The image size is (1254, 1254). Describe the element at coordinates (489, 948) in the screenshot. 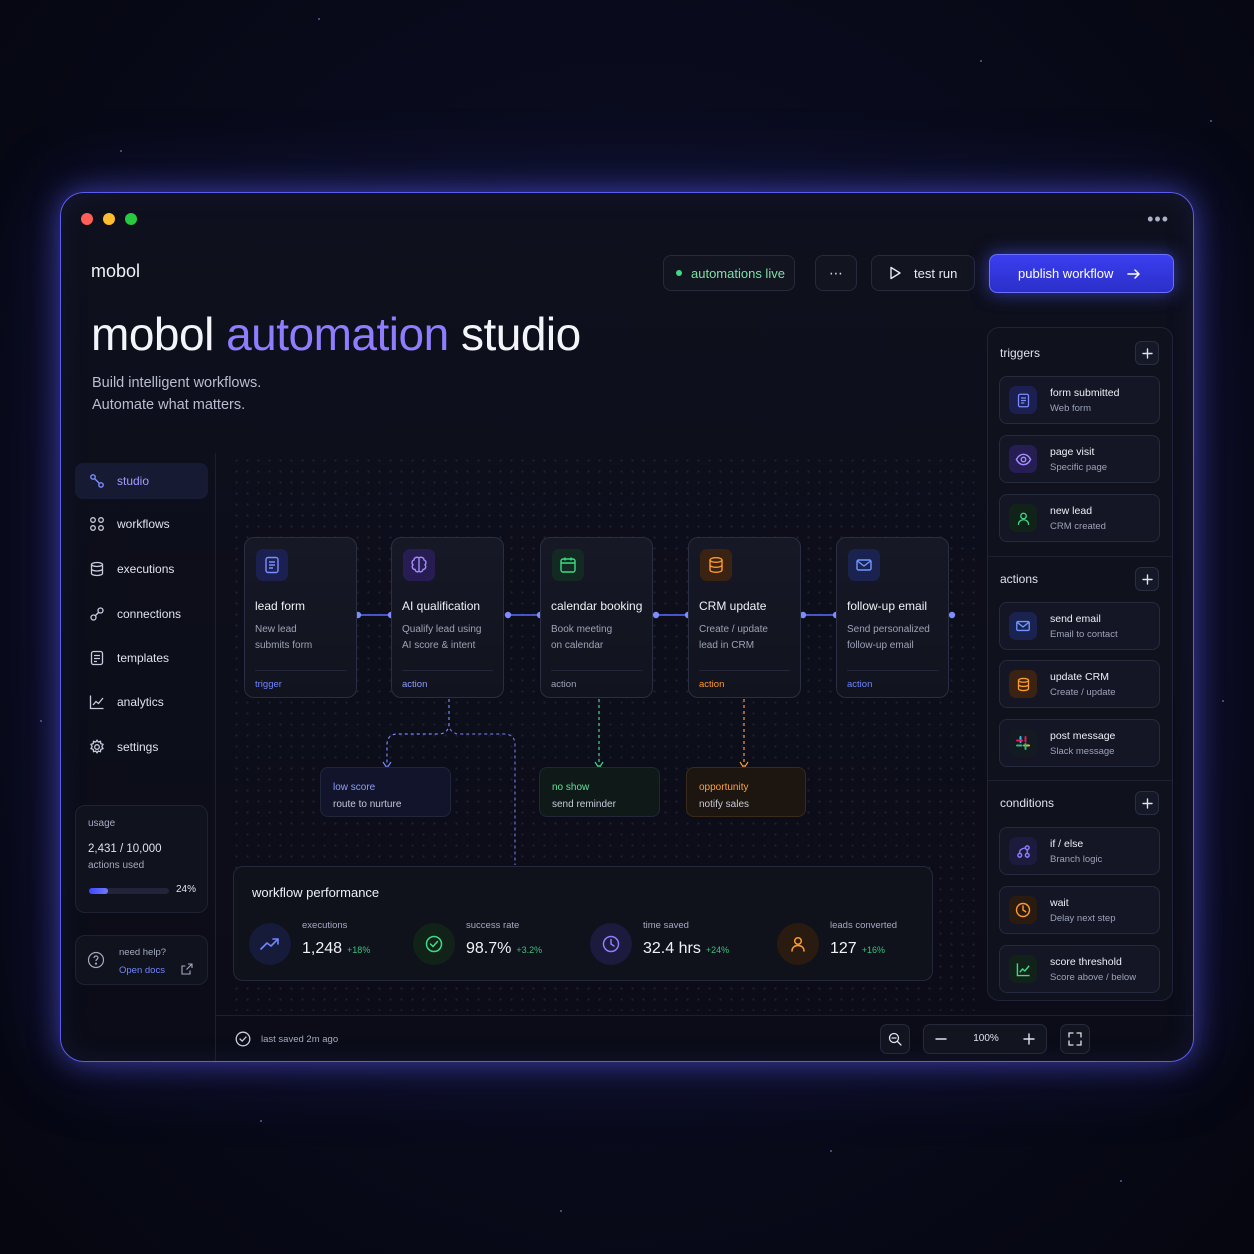

I see `metric-value-text: 98.7%` at that location.